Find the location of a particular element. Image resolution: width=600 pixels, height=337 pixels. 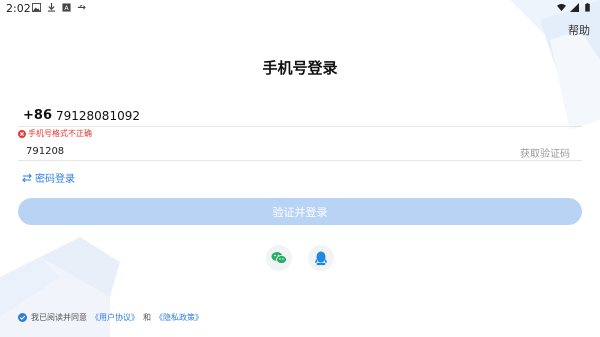

phone-input is located at coordinates (256, 116).